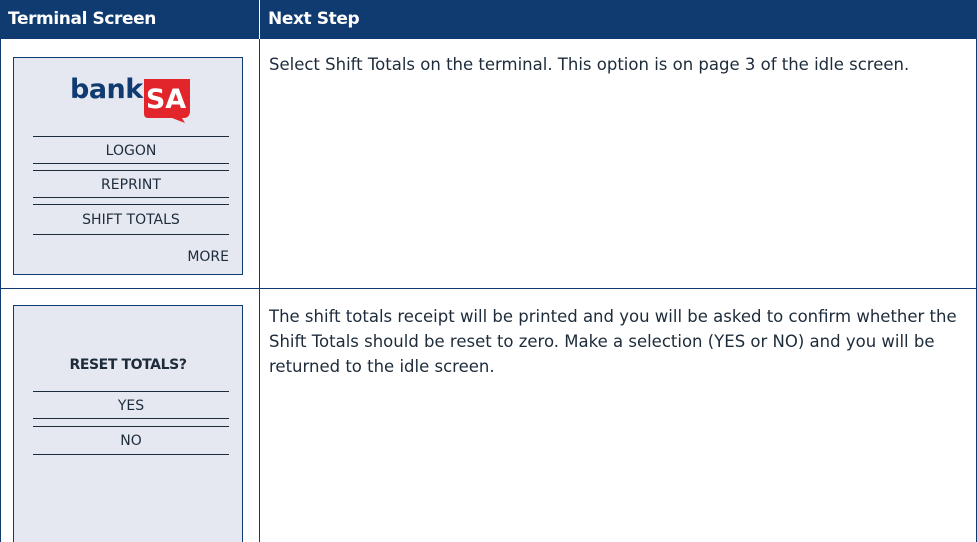 This screenshot has width=977, height=542. I want to click on logo-sa-text: SA, so click(166, 99).